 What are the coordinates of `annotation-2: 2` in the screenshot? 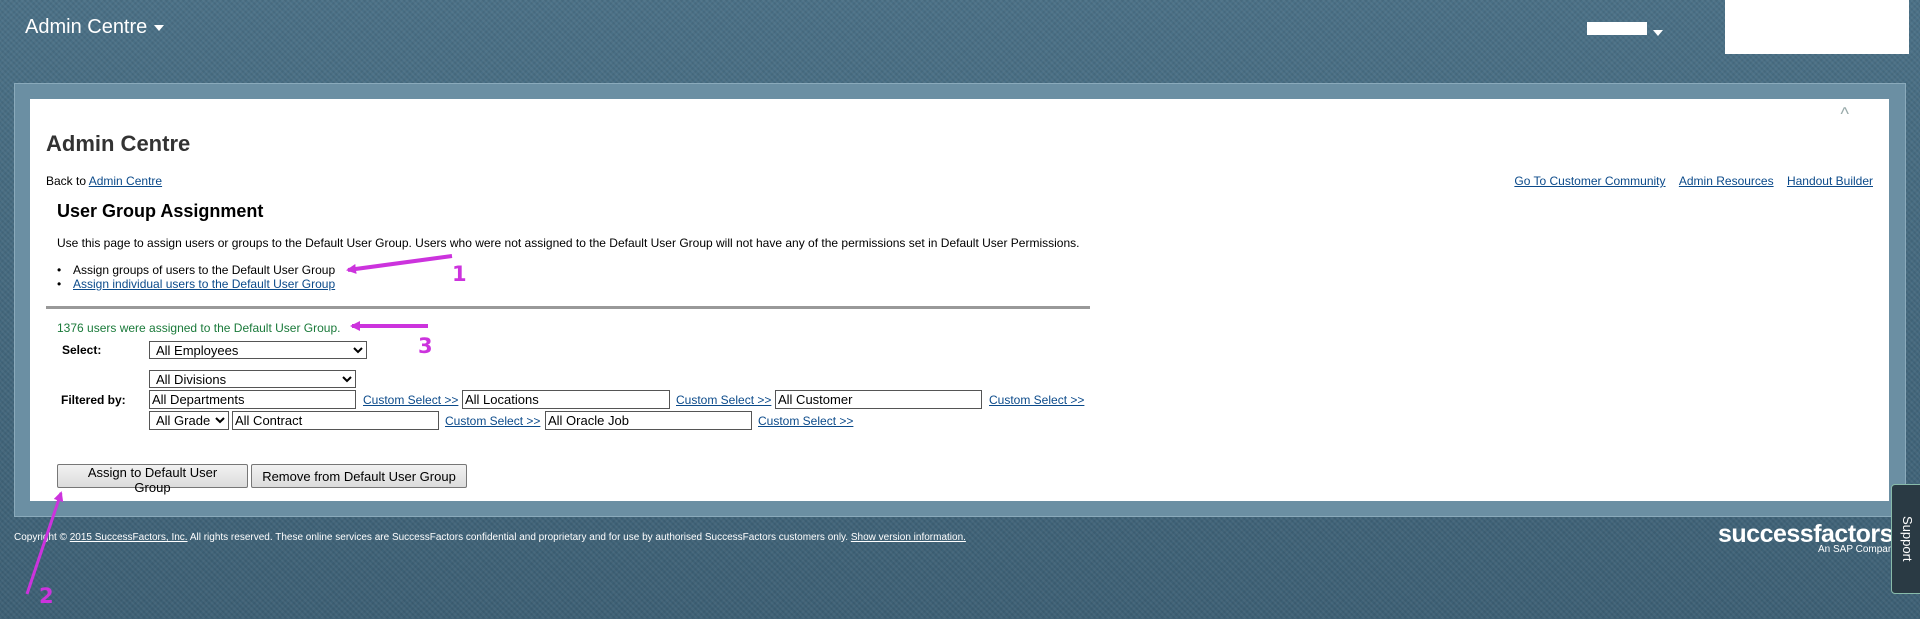 It's located at (46, 596).